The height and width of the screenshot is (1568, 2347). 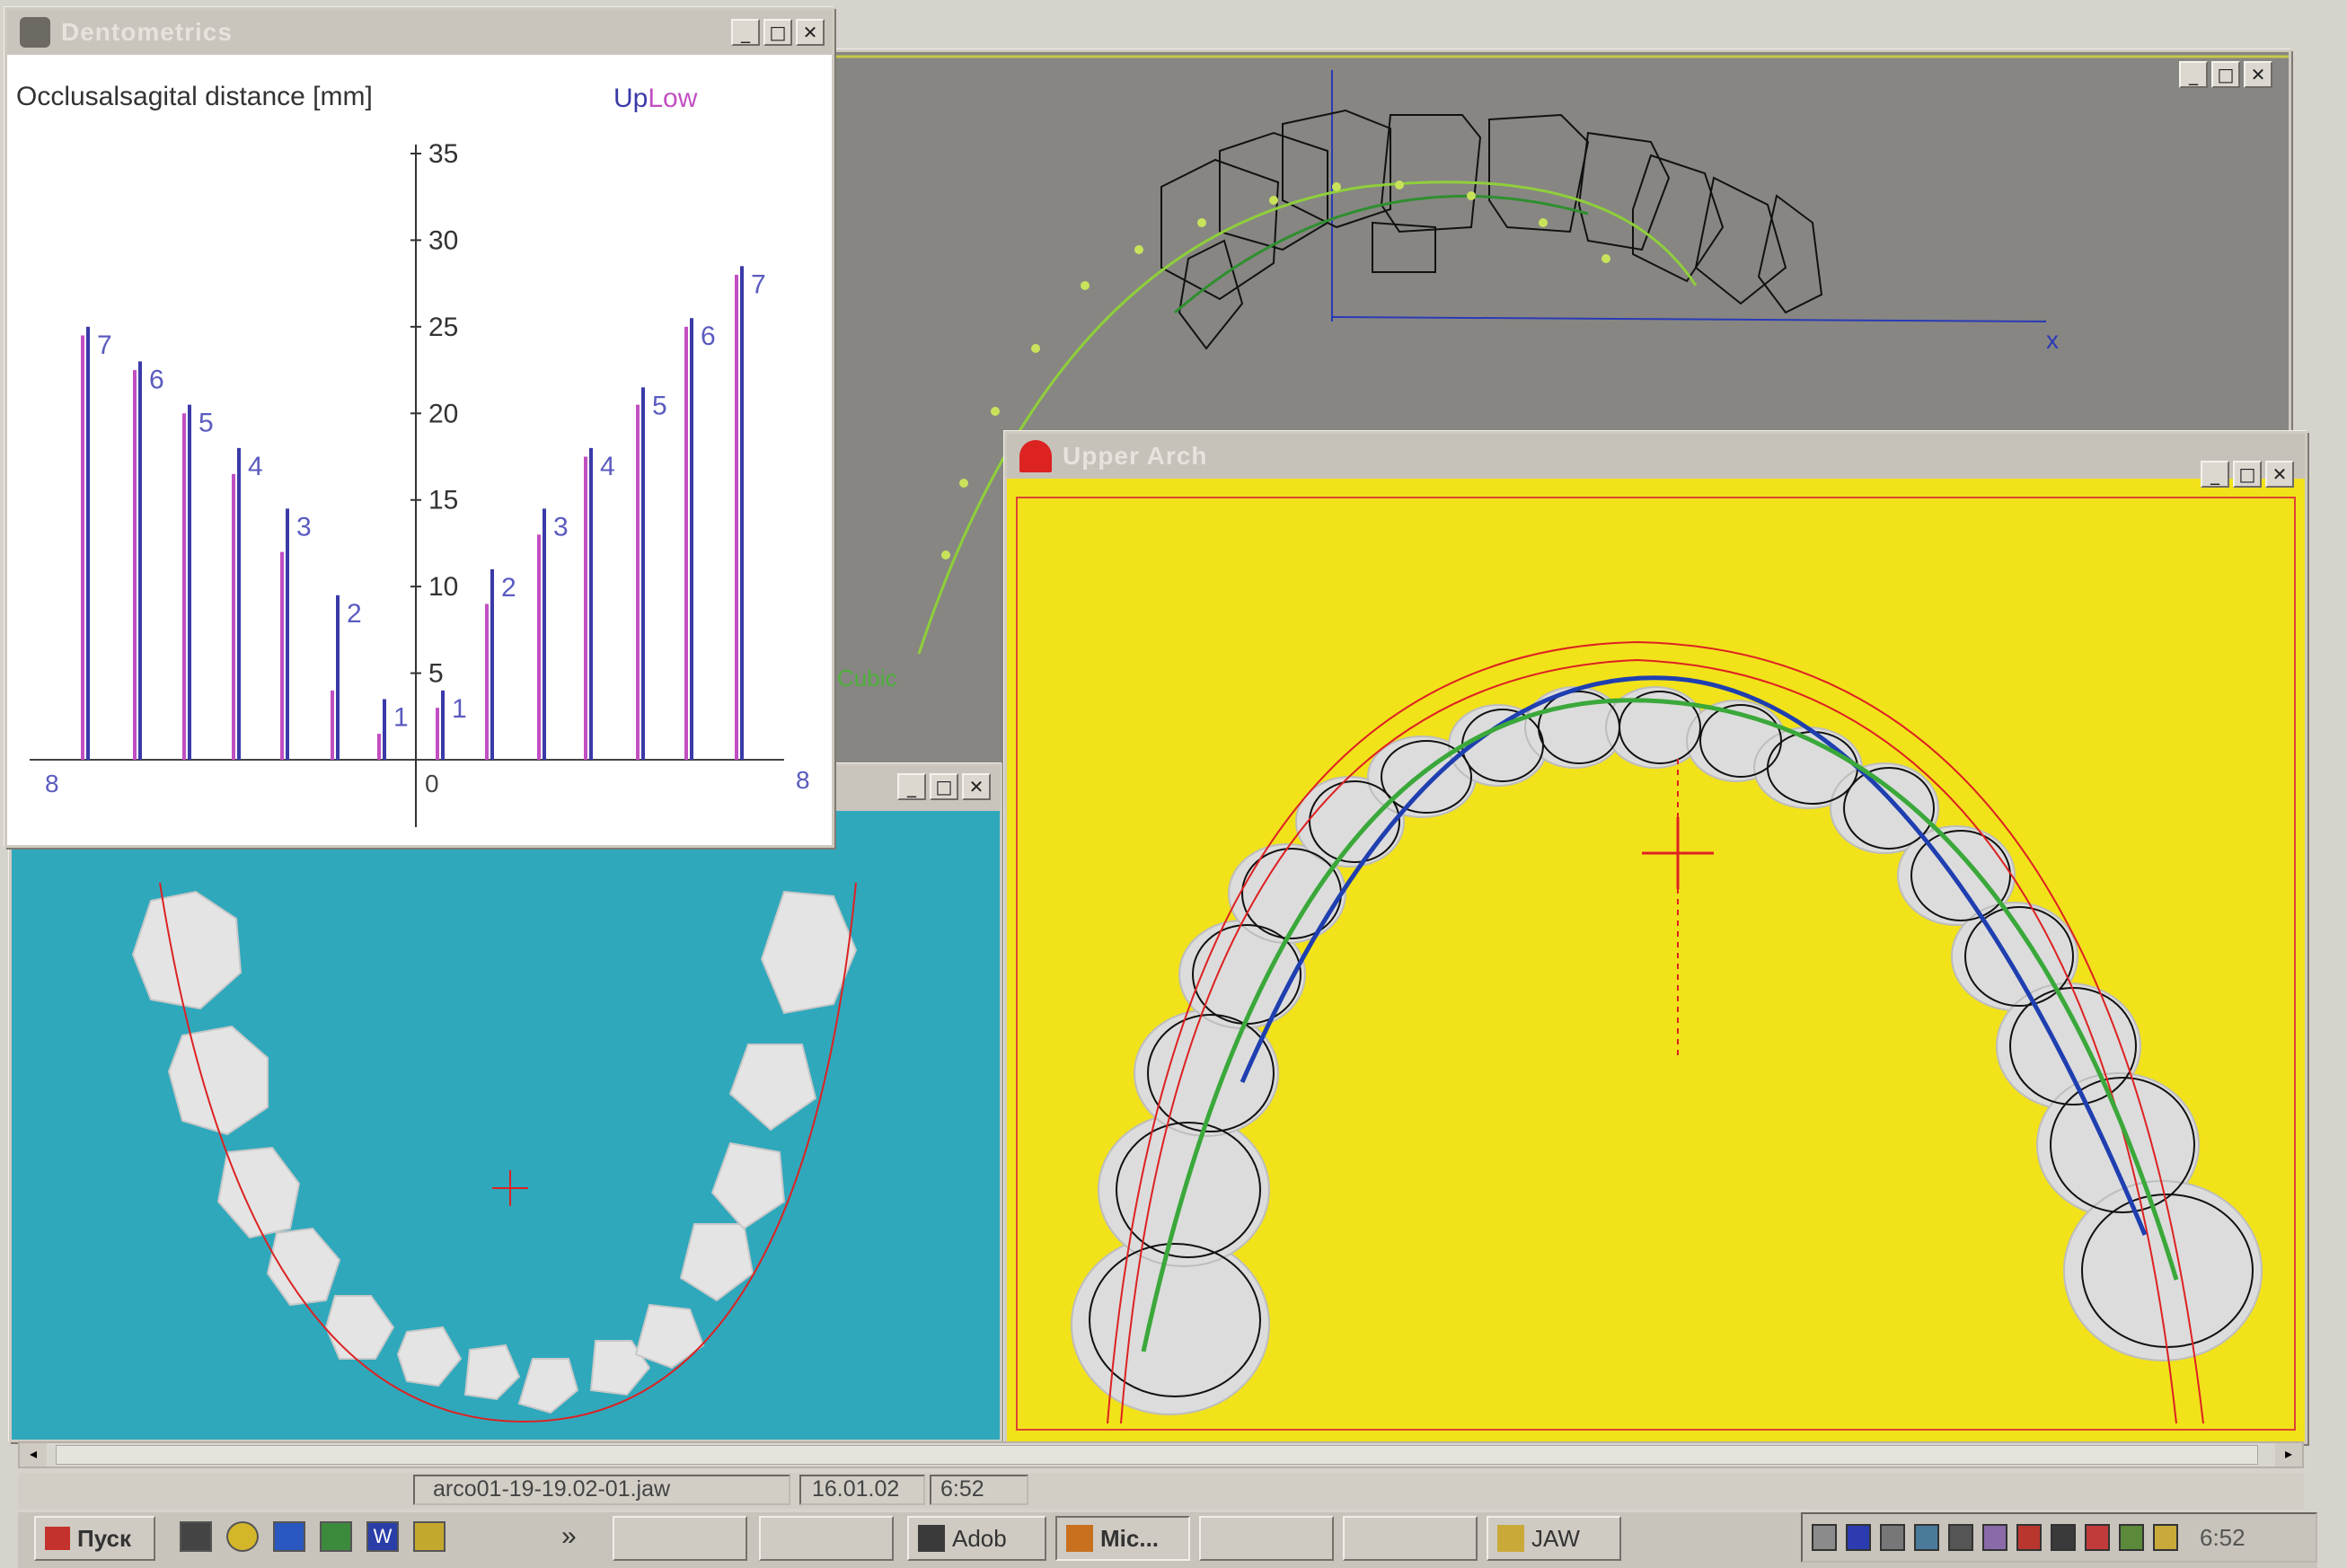 What do you see at coordinates (34, 1455) in the screenshot?
I see `scroll-left-arrow: ◂` at bounding box center [34, 1455].